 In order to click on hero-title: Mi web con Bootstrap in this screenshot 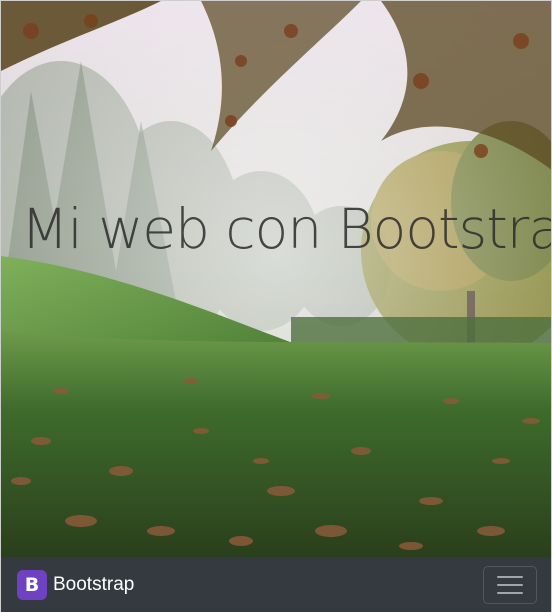, I will do `click(286, 229)`.